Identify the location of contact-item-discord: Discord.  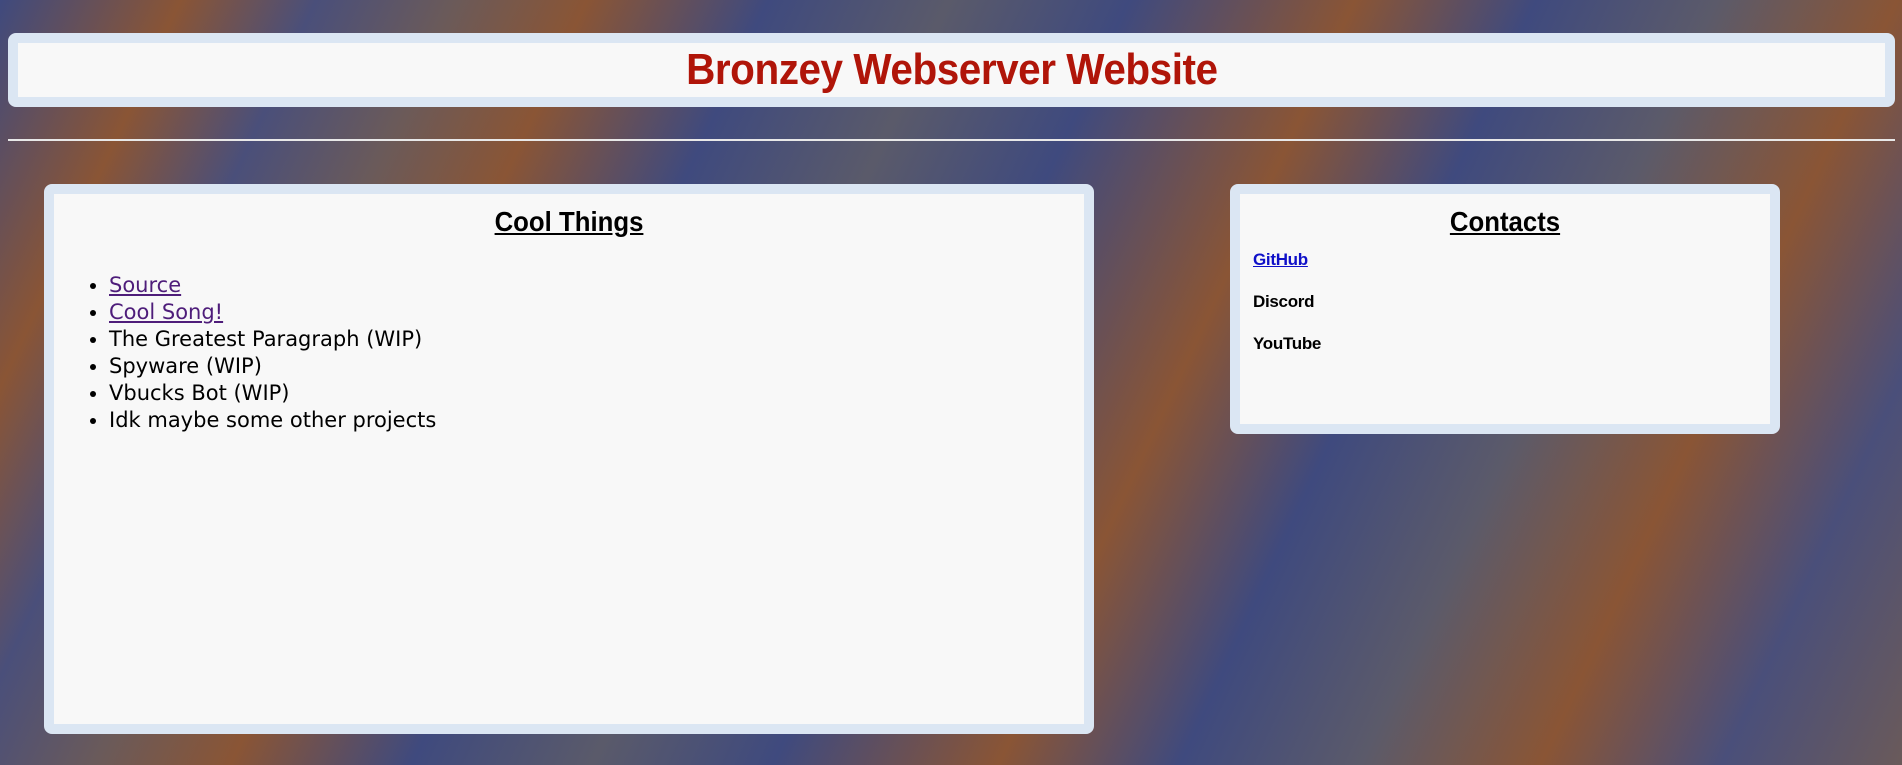
(1284, 301).